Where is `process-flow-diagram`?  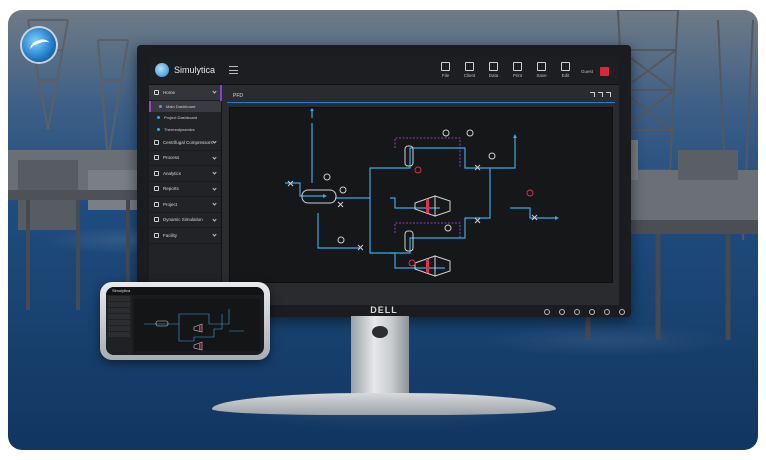
process-flow-diagram is located at coordinates (422, 192).